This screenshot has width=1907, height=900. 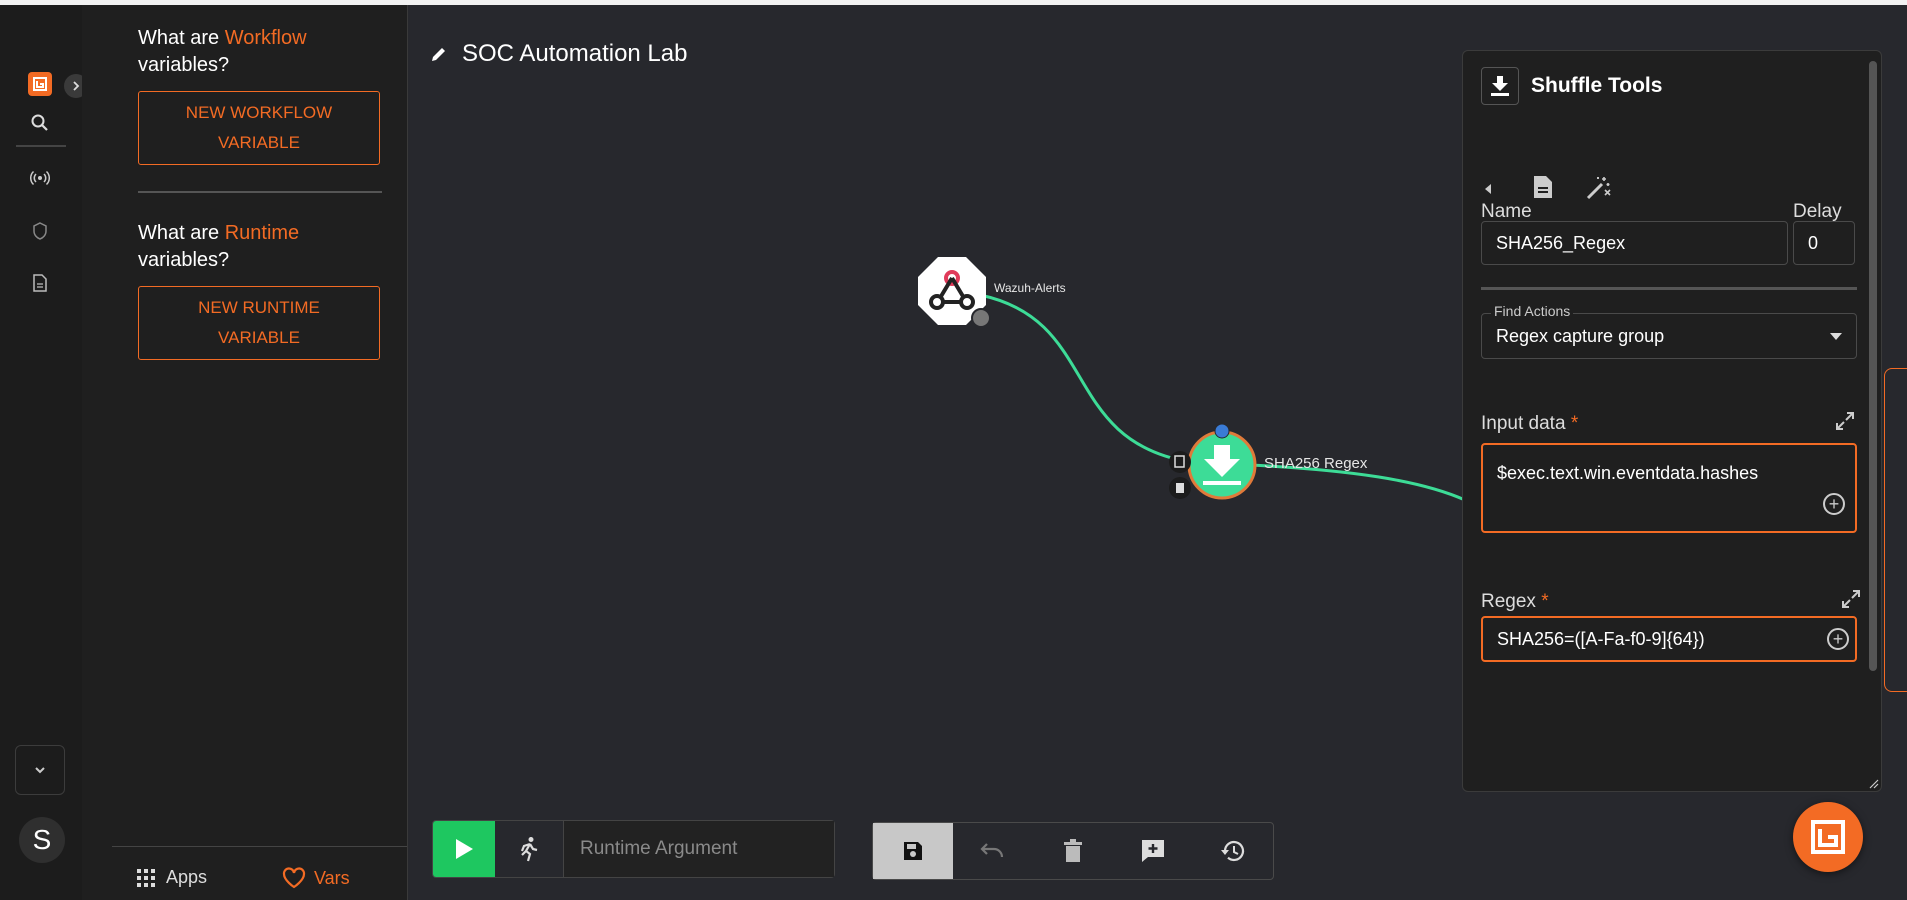 I want to click on magic-wand-icon, so click(x=1598, y=188).